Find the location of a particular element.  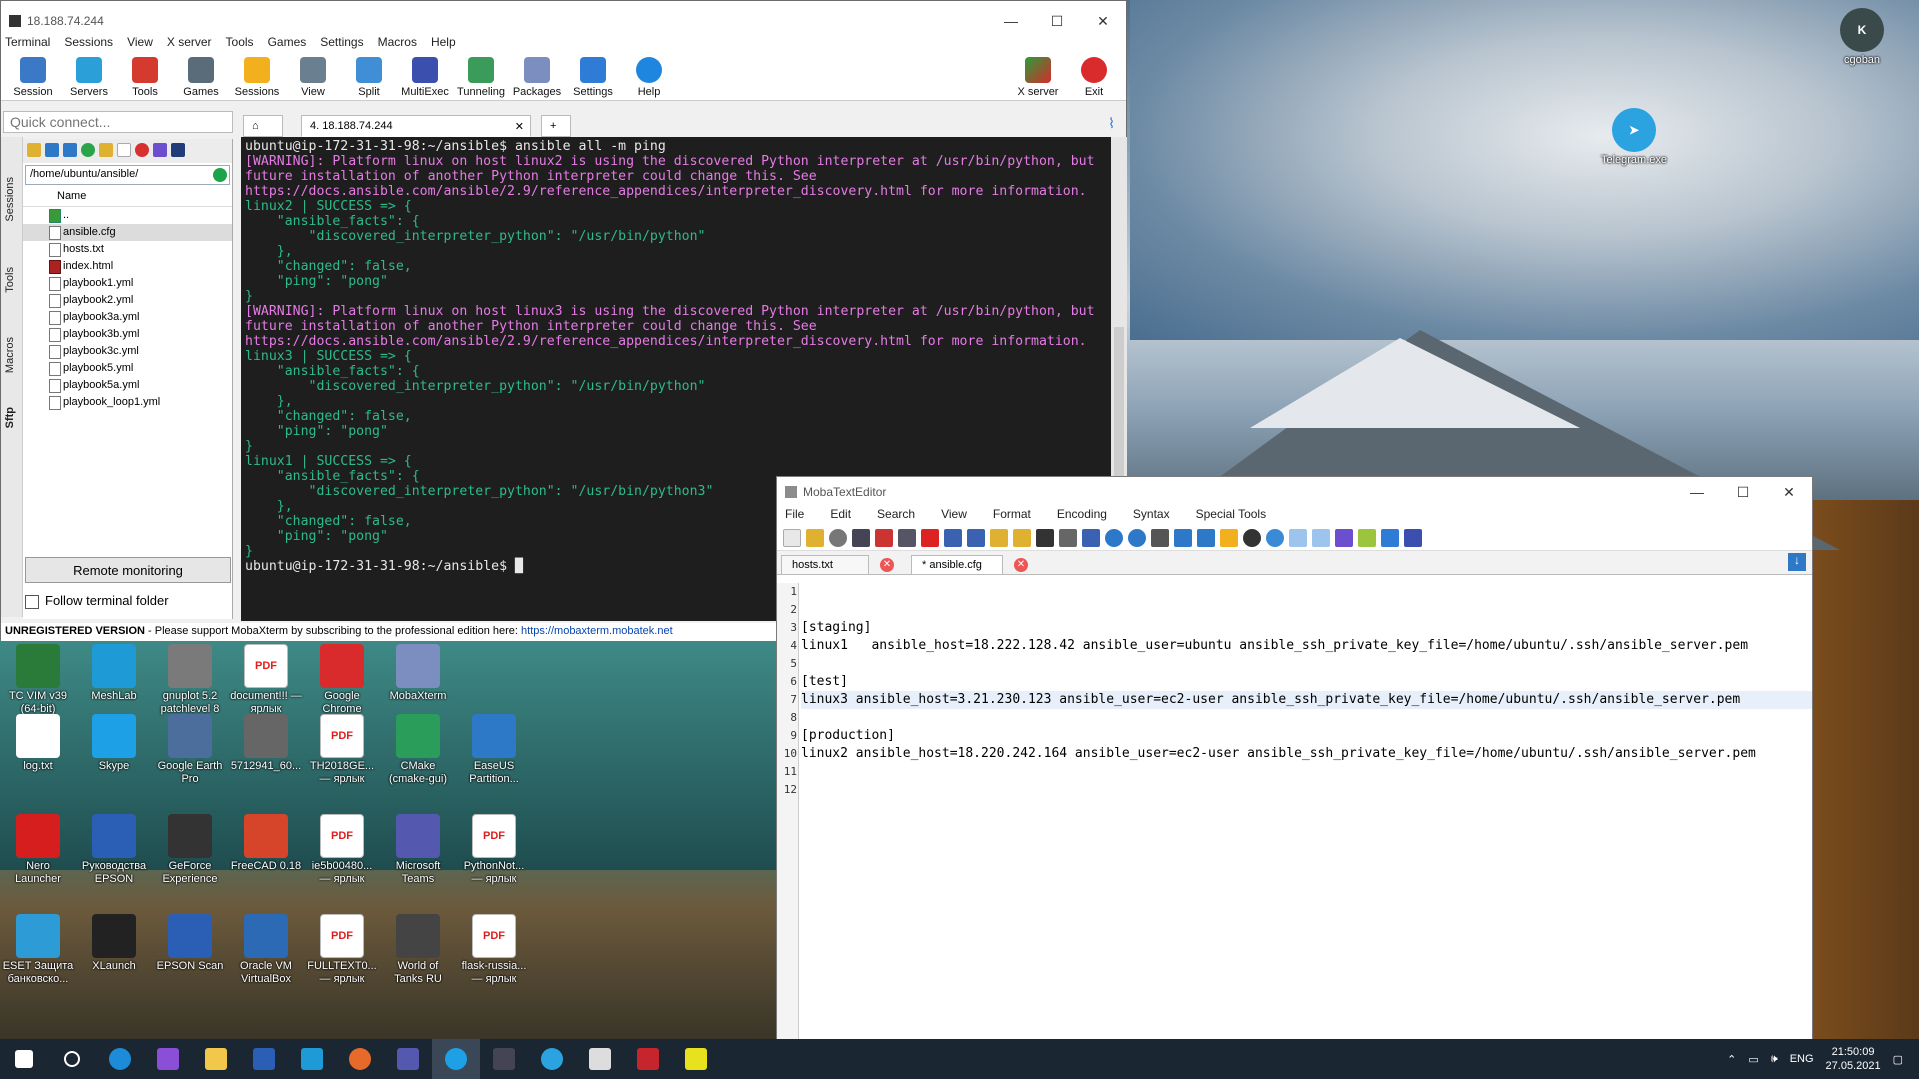

desktop-icon-telegram: ➤ Telegram.exe is located at coordinates (1634, 137).